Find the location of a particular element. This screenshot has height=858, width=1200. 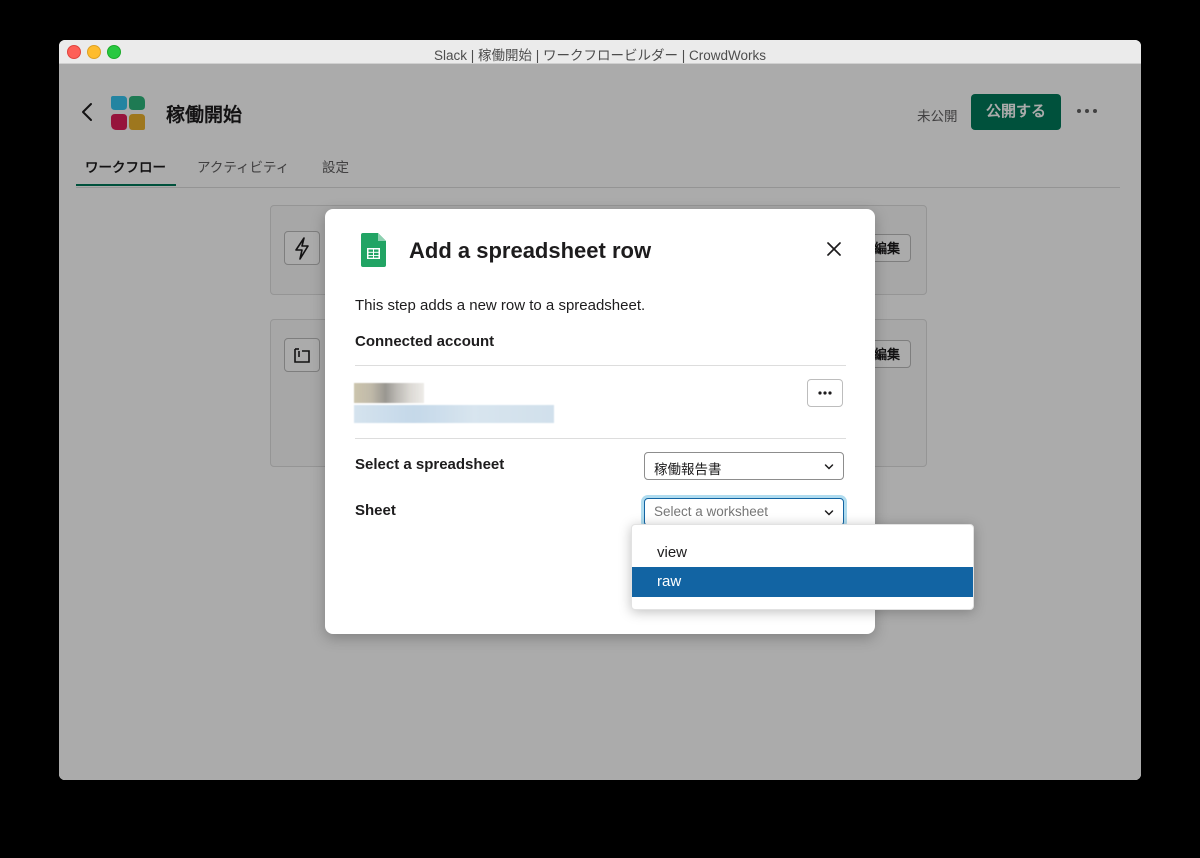

spreadsheet-label: Select a spreadsheet is located at coordinates (430, 464).